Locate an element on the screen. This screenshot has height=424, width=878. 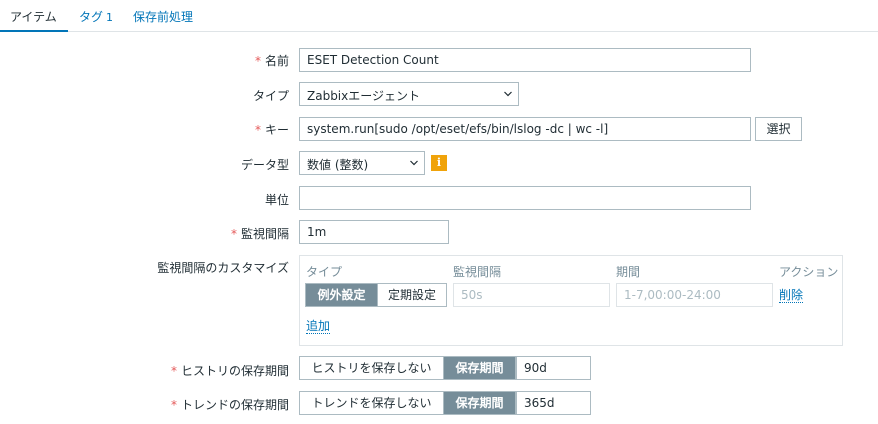
data-type-select-value: 数値 (整数) is located at coordinates (338, 165).